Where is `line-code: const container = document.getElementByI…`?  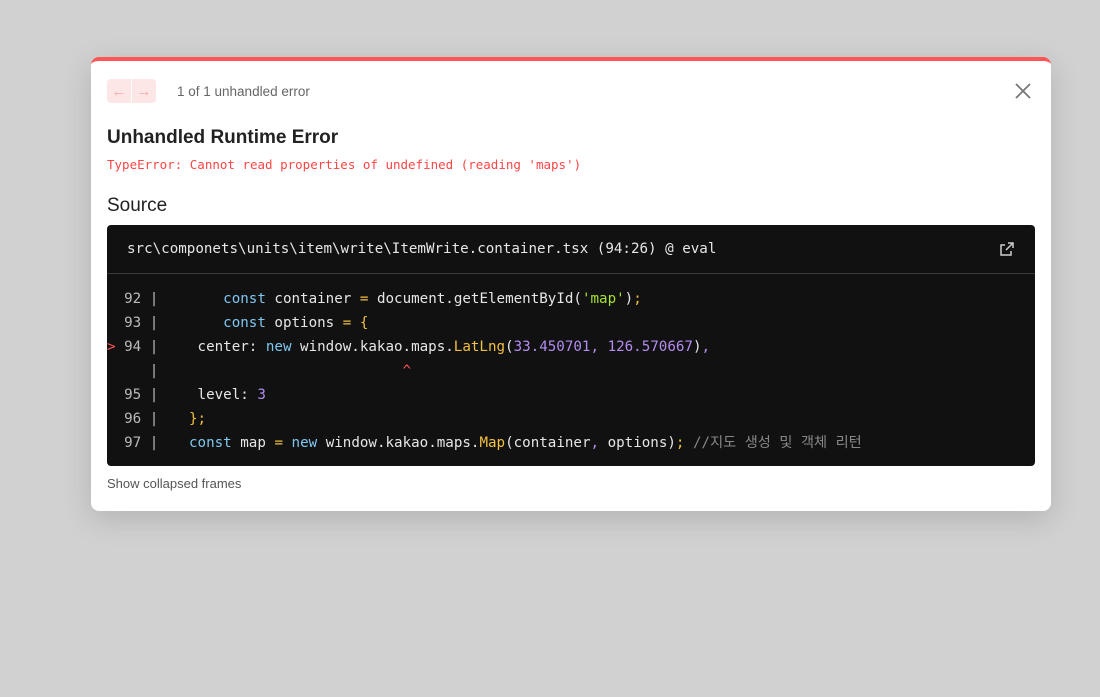 line-code: const container = document.getElementByI… is located at coordinates (432, 299).